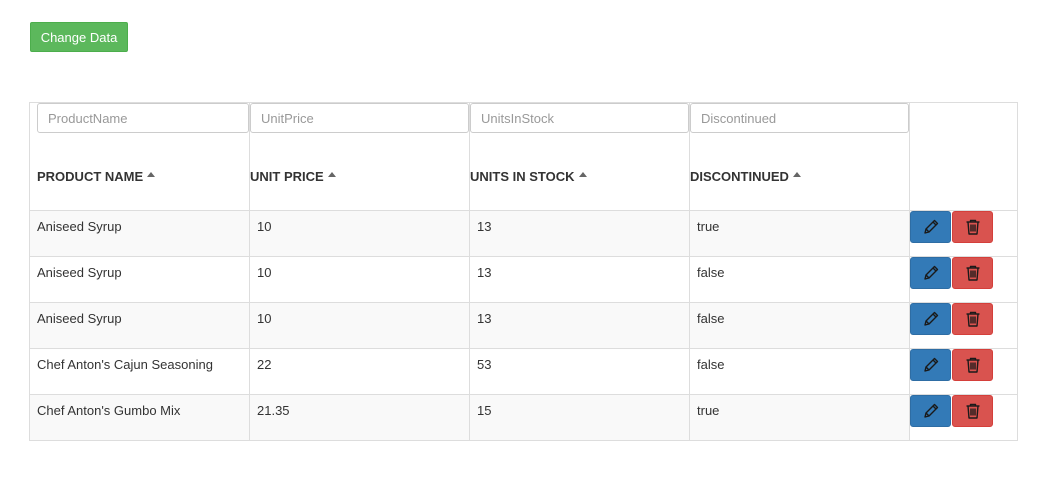 The height and width of the screenshot is (478, 1052). I want to click on unit-price-column-header: UNIT PRICE, so click(359, 176).